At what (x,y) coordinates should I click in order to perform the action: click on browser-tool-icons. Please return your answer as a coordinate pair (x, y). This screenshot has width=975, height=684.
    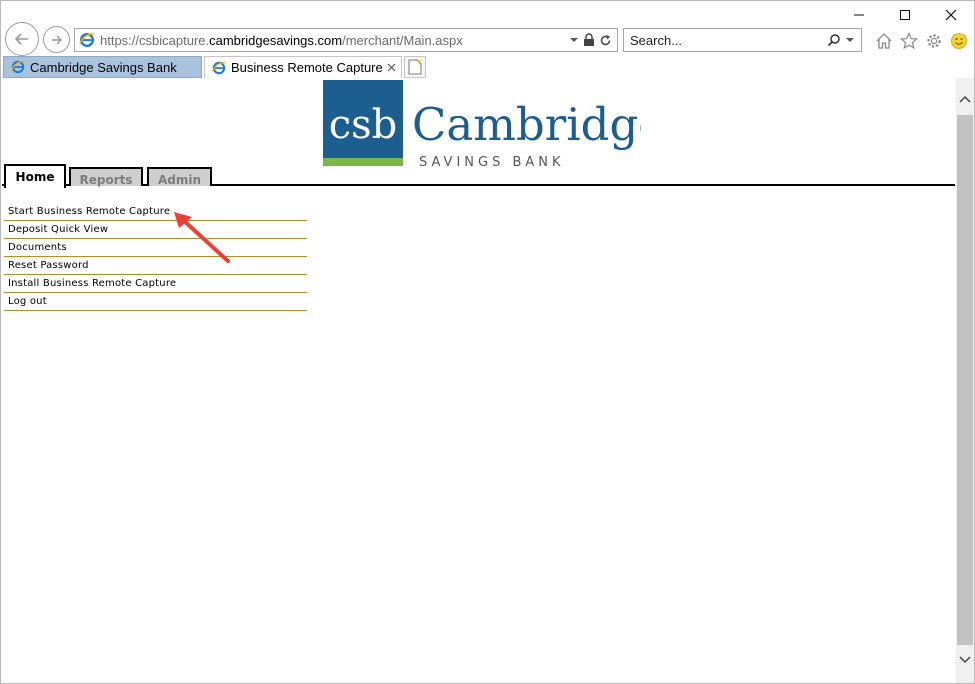
    Looking at the image, I should click on (921, 40).